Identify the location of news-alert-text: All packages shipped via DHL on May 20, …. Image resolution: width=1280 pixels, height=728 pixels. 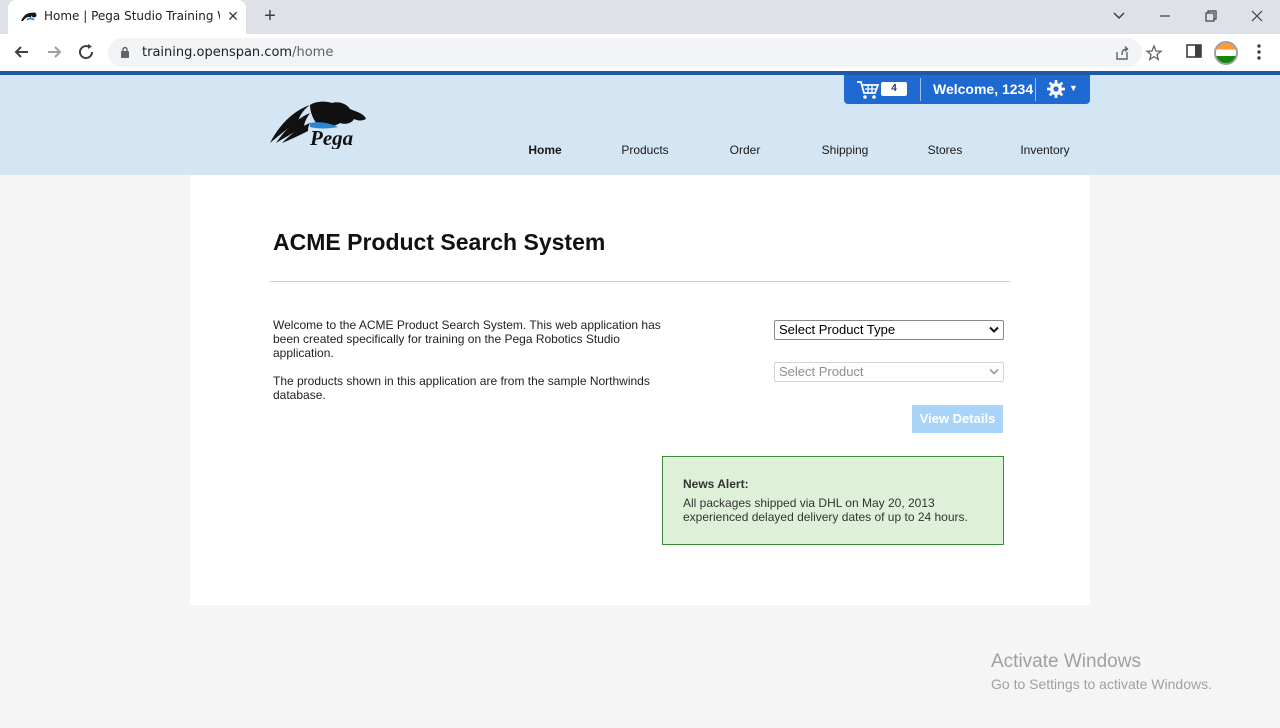
(825, 510).